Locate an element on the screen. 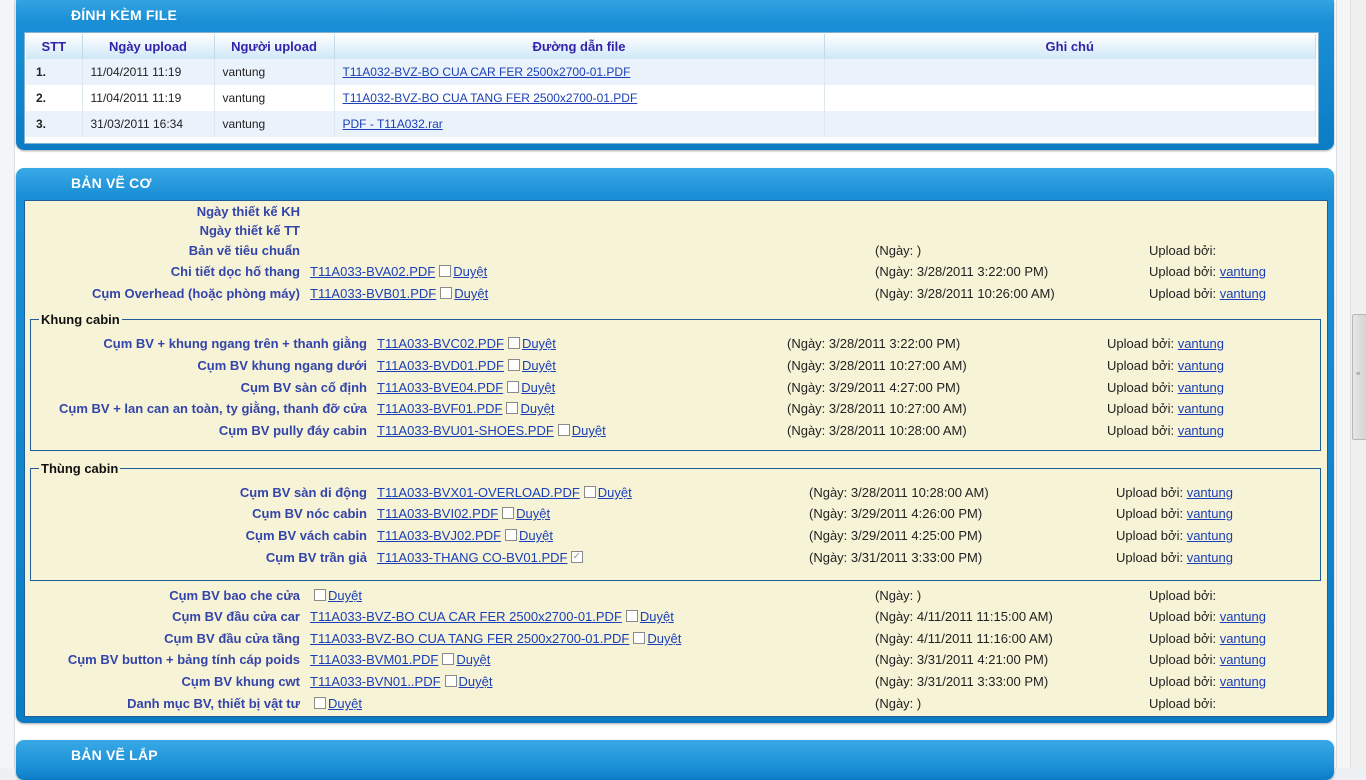 The image size is (1366, 780). drawing-row-label: Cụm BV vách cabin is located at coordinates (306, 535).